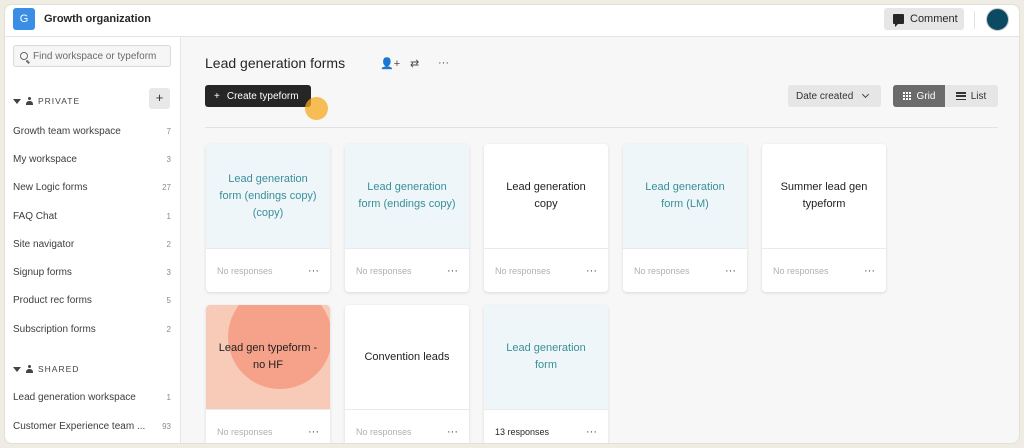  Describe the element at coordinates (92, 101) in the screenshot. I see `private-section-header: PRIVATE` at that location.